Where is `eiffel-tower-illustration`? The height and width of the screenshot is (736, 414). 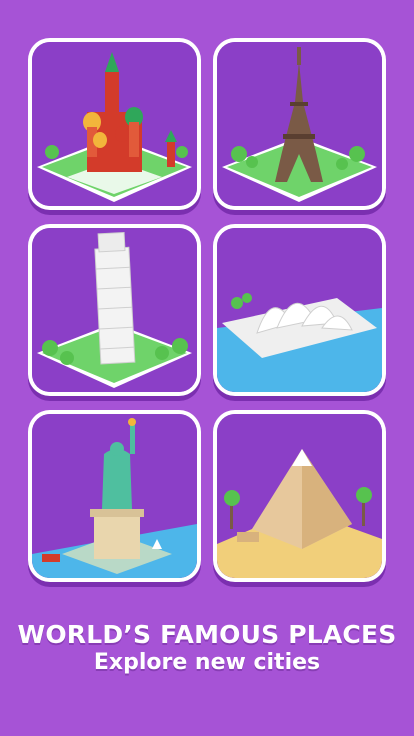
eiffel-tower-illustration is located at coordinates (299, 124).